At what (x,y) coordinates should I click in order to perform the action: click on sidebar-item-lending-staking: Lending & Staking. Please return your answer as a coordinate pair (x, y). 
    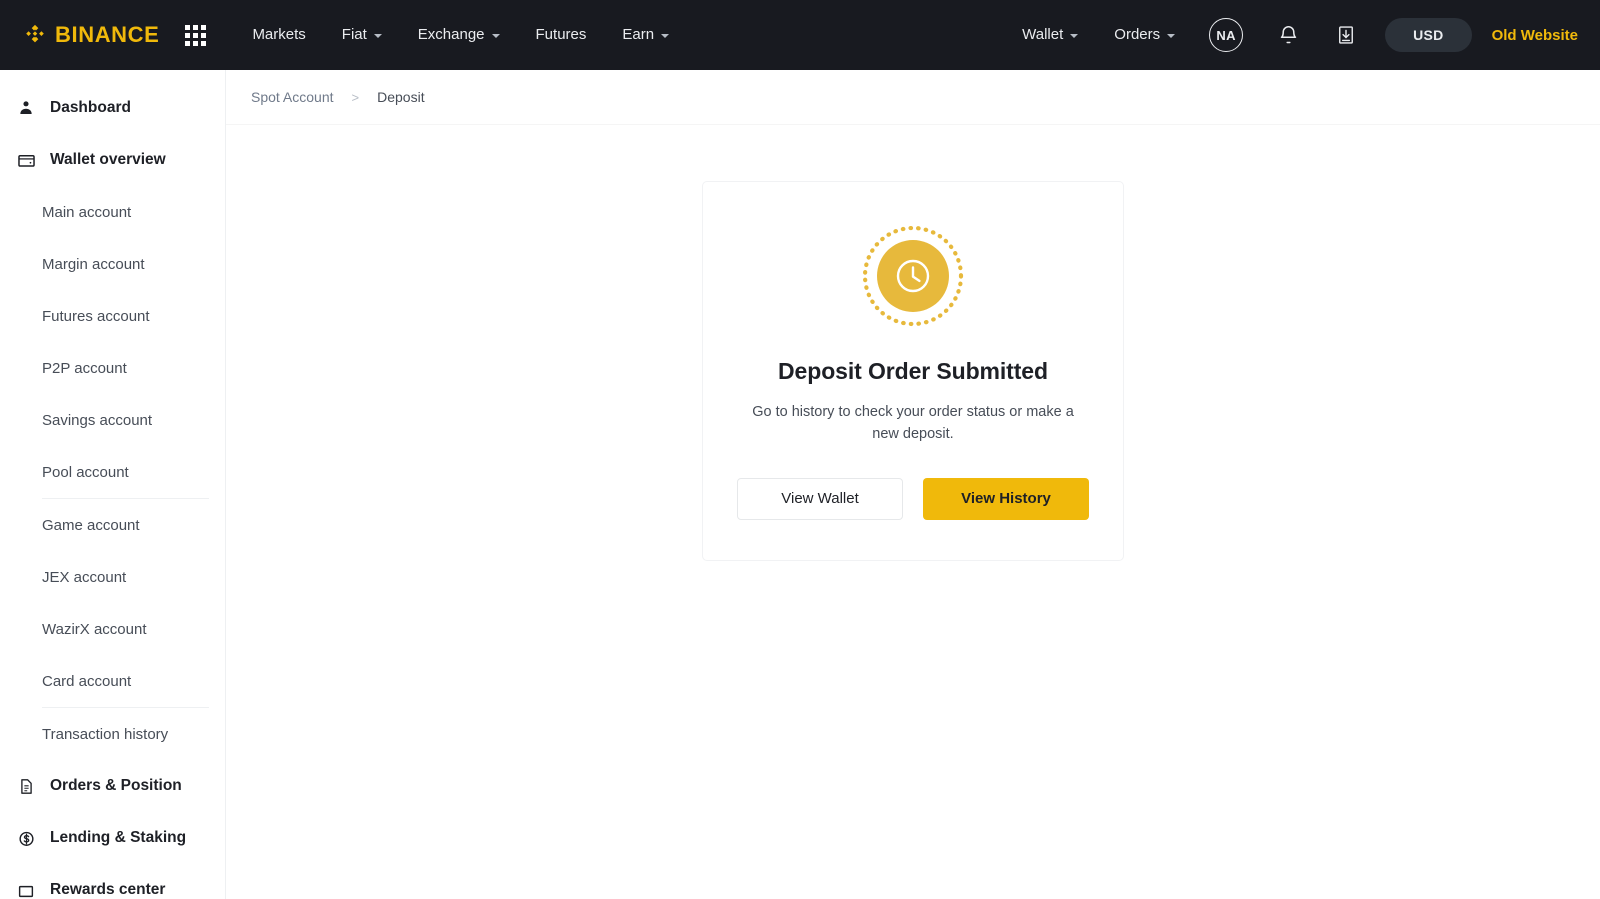
    Looking at the image, I should click on (112, 838).